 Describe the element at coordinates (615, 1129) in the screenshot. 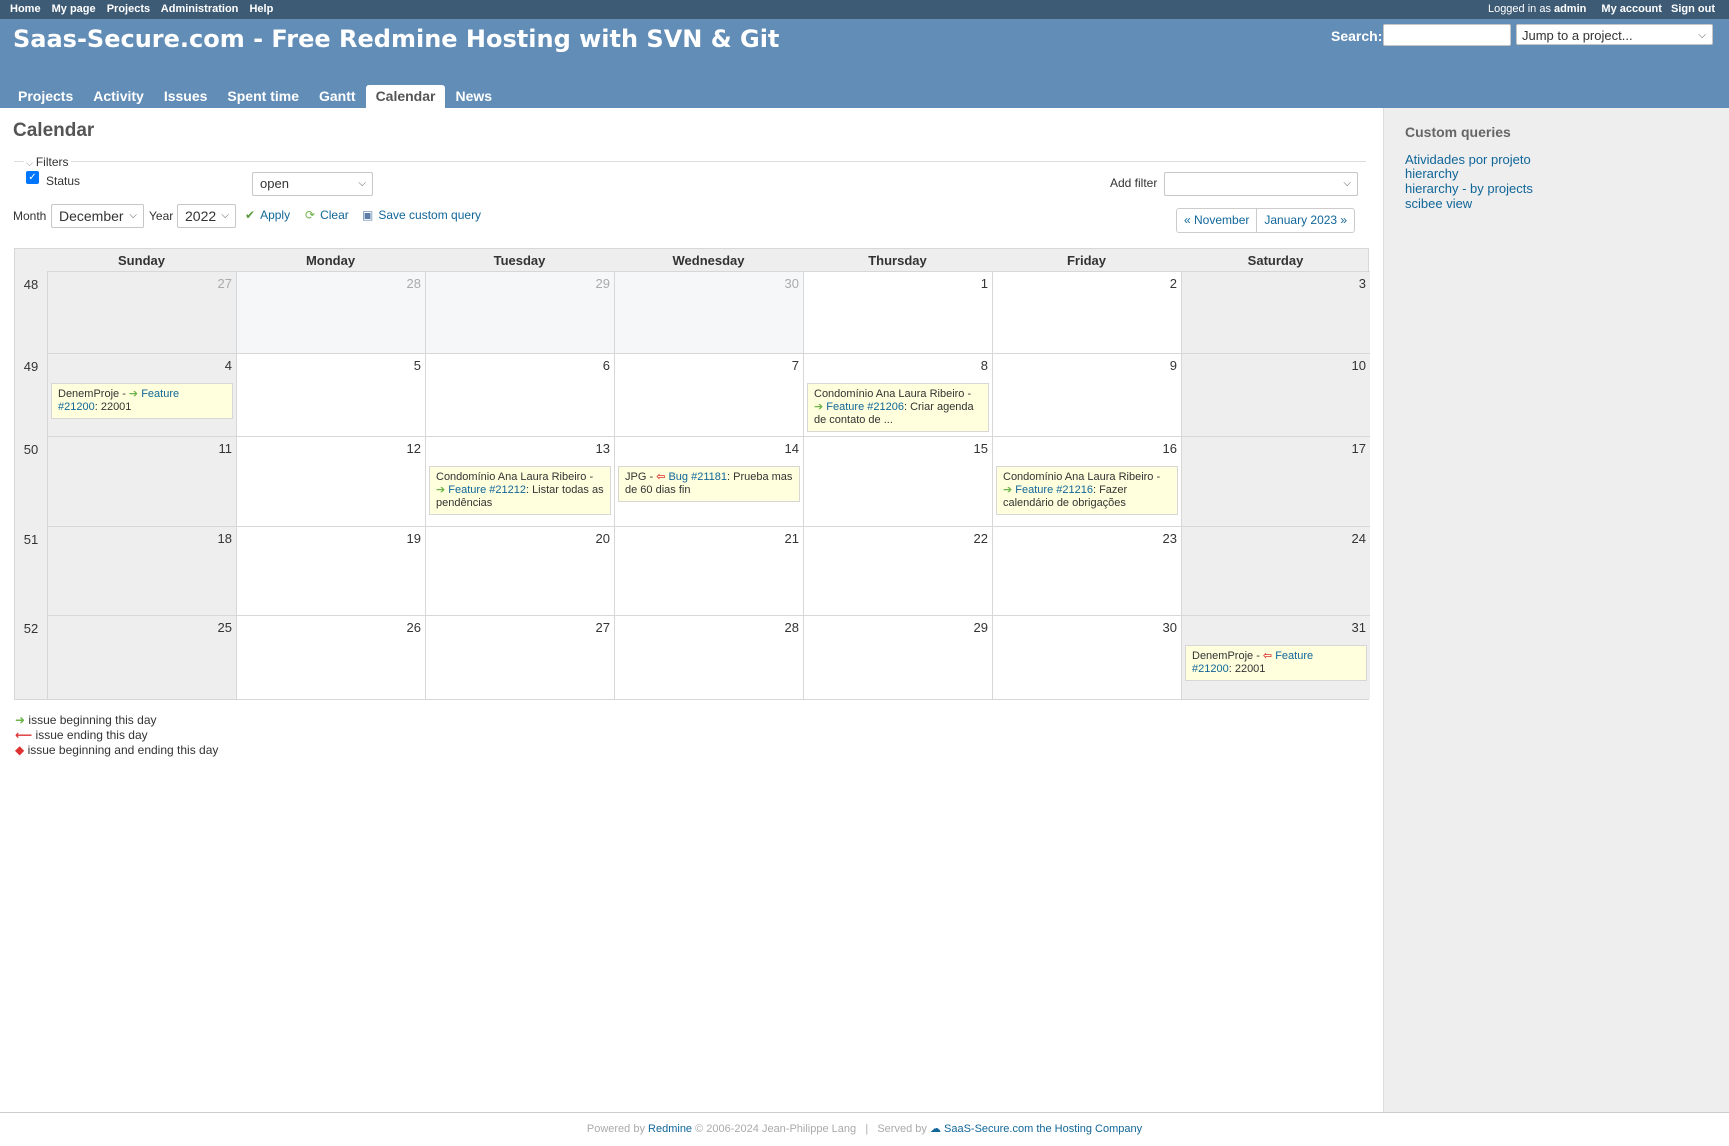

I see `footer-powered-by: Powered by` at that location.